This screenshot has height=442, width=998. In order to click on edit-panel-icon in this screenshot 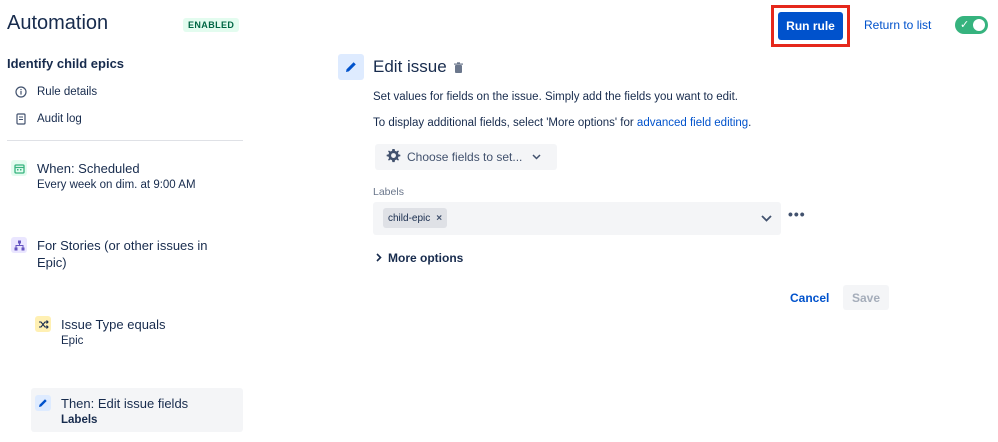, I will do `click(351, 67)`.